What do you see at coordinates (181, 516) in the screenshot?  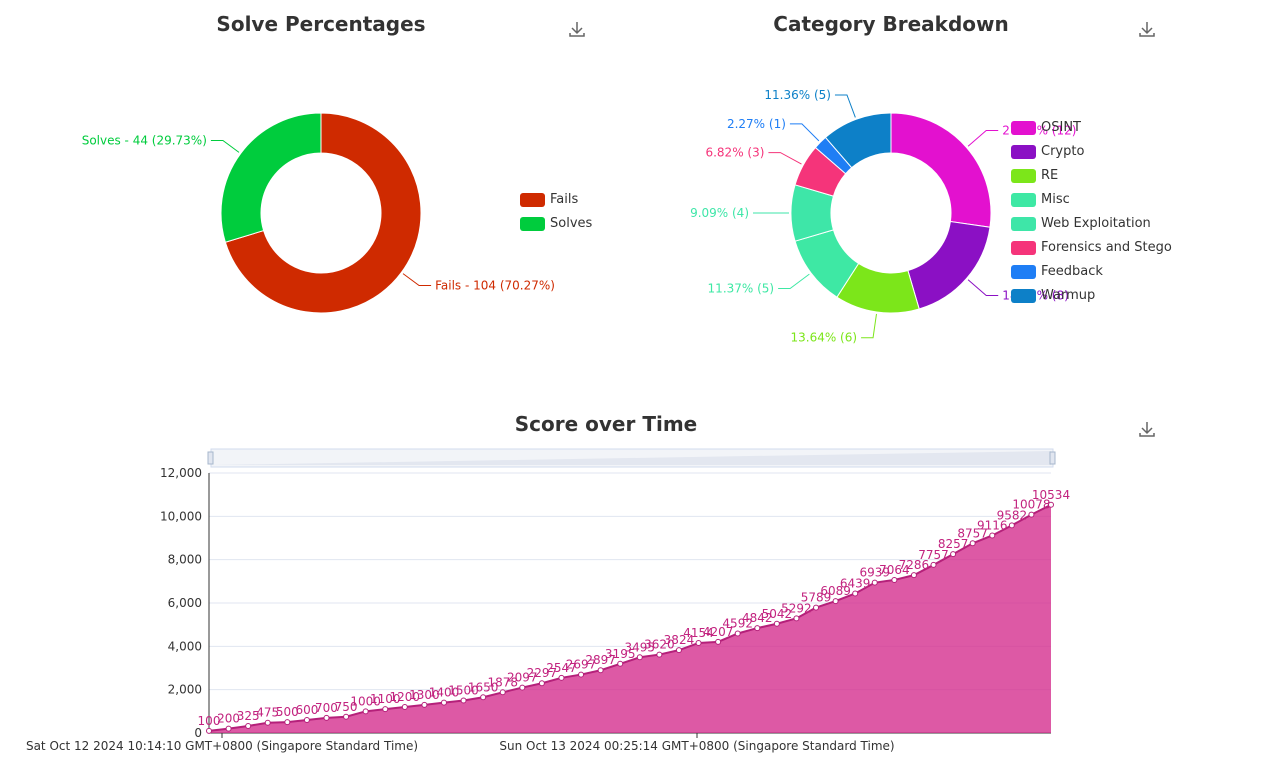 I see `y-tick-label: 10,000` at bounding box center [181, 516].